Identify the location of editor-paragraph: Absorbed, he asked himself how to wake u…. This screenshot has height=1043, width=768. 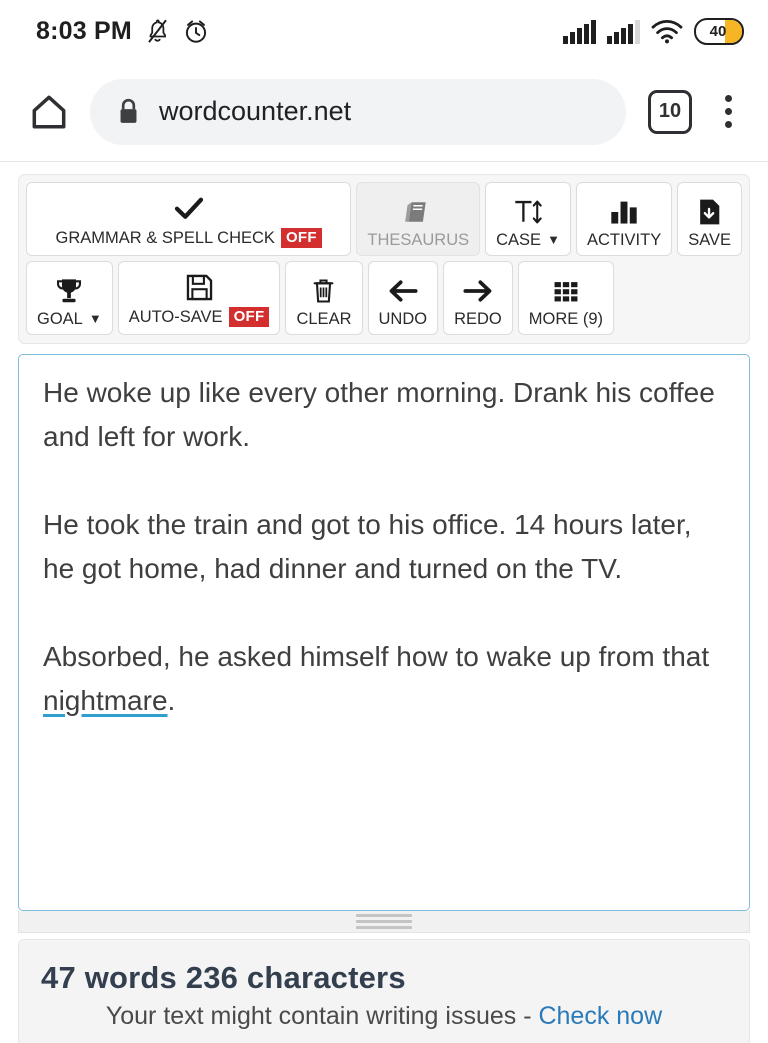
(376, 678).